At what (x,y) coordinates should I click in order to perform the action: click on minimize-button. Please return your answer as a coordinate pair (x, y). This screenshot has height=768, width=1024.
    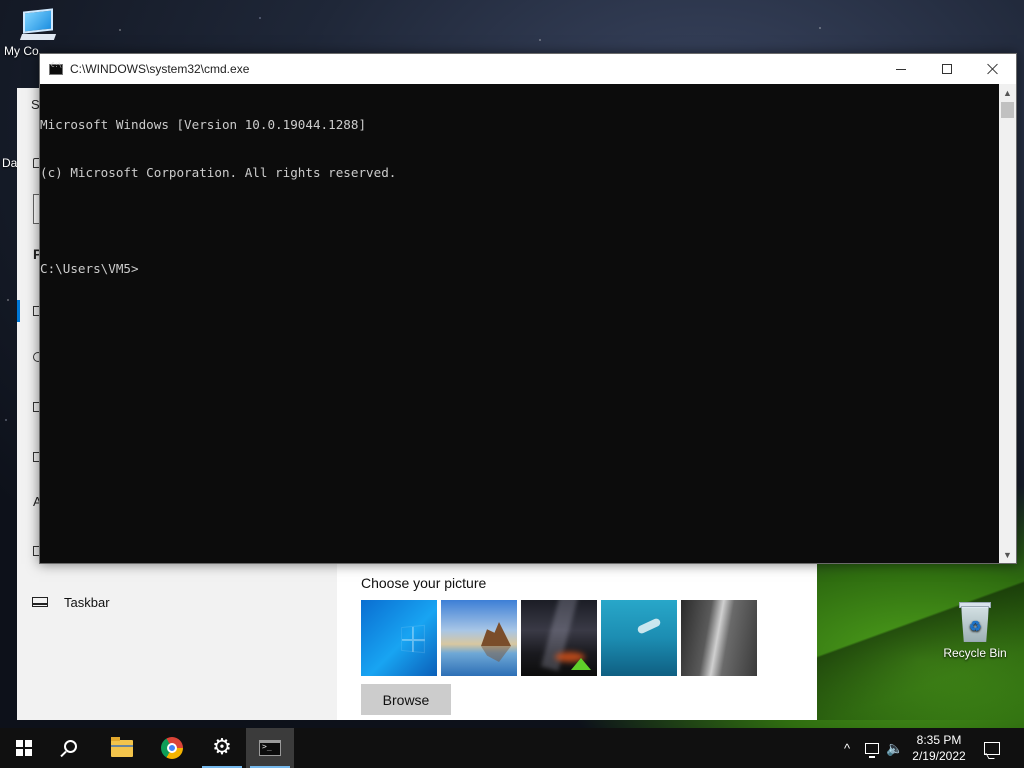
    Looking at the image, I should click on (901, 69).